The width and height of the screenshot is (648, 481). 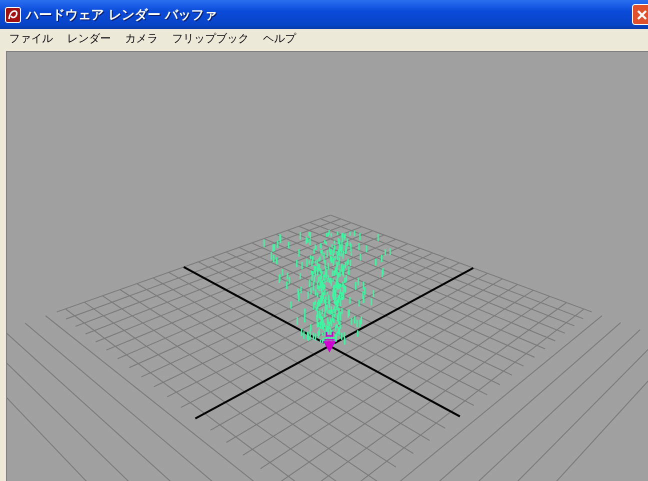 I want to click on menu-item: カメラ, so click(x=141, y=38).